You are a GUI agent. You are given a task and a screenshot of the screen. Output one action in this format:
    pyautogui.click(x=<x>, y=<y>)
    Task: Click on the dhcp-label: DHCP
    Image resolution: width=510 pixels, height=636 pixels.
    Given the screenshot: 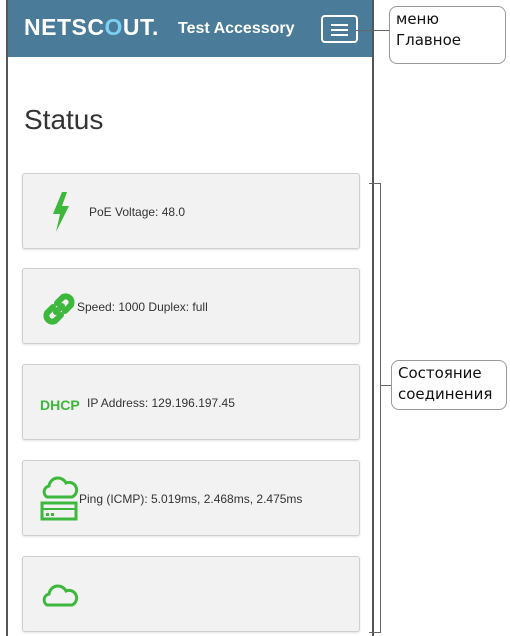 What is the action you would take?
    pyautogui.click(x=60, y=405)
    